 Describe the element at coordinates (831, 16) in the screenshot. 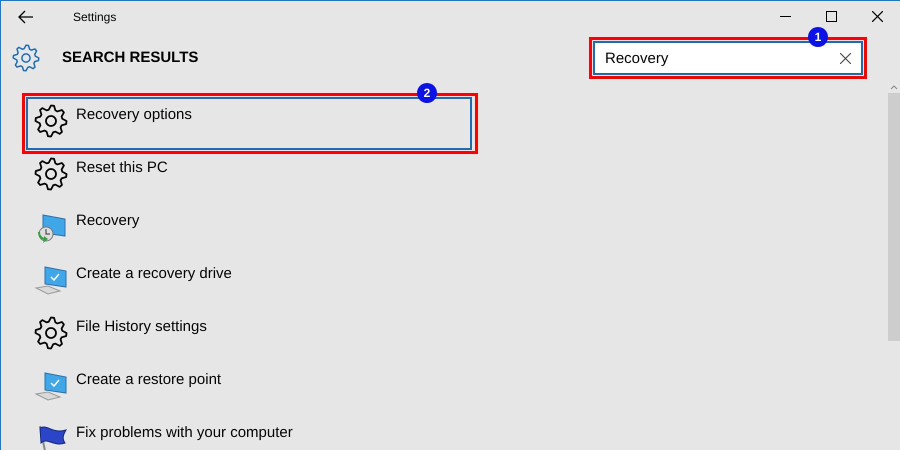

I see `maximize-icon` at that location.